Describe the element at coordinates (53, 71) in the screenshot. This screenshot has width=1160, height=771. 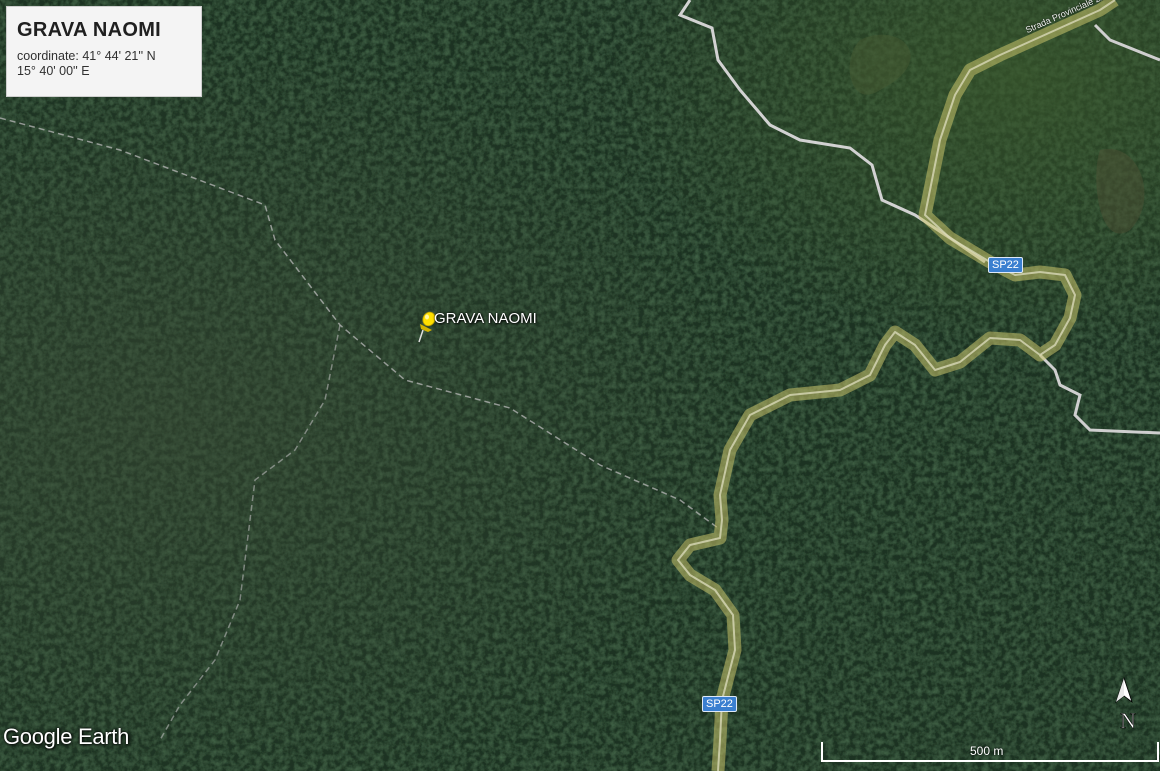
I see `coordinate-longitude: 15° 40' 00'' E` at that location.